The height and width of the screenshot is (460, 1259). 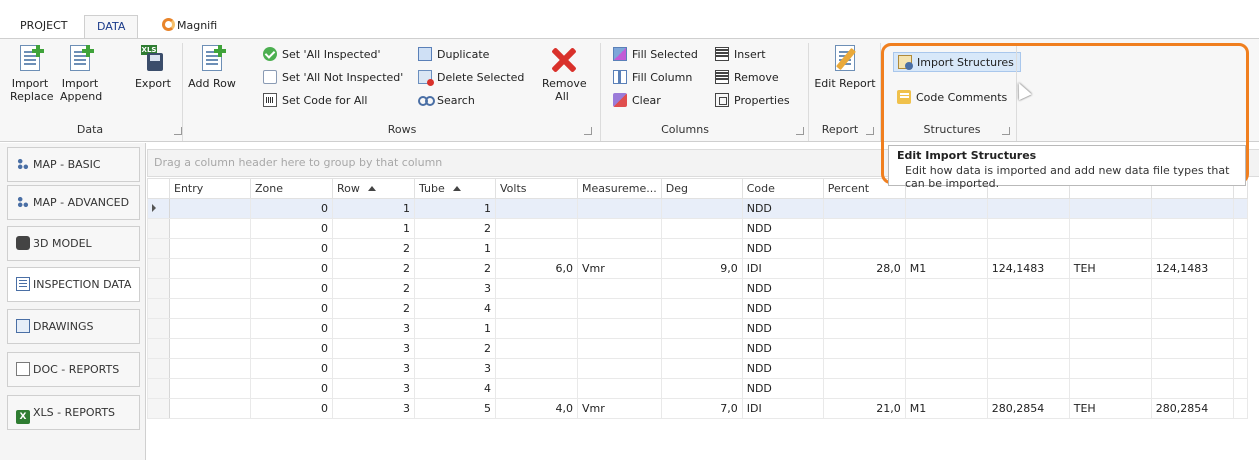 What do you see at coordinates (564, 74) in the screenshot?
I see `remove-all-button: Remove All` at bounding box center [564, 74].